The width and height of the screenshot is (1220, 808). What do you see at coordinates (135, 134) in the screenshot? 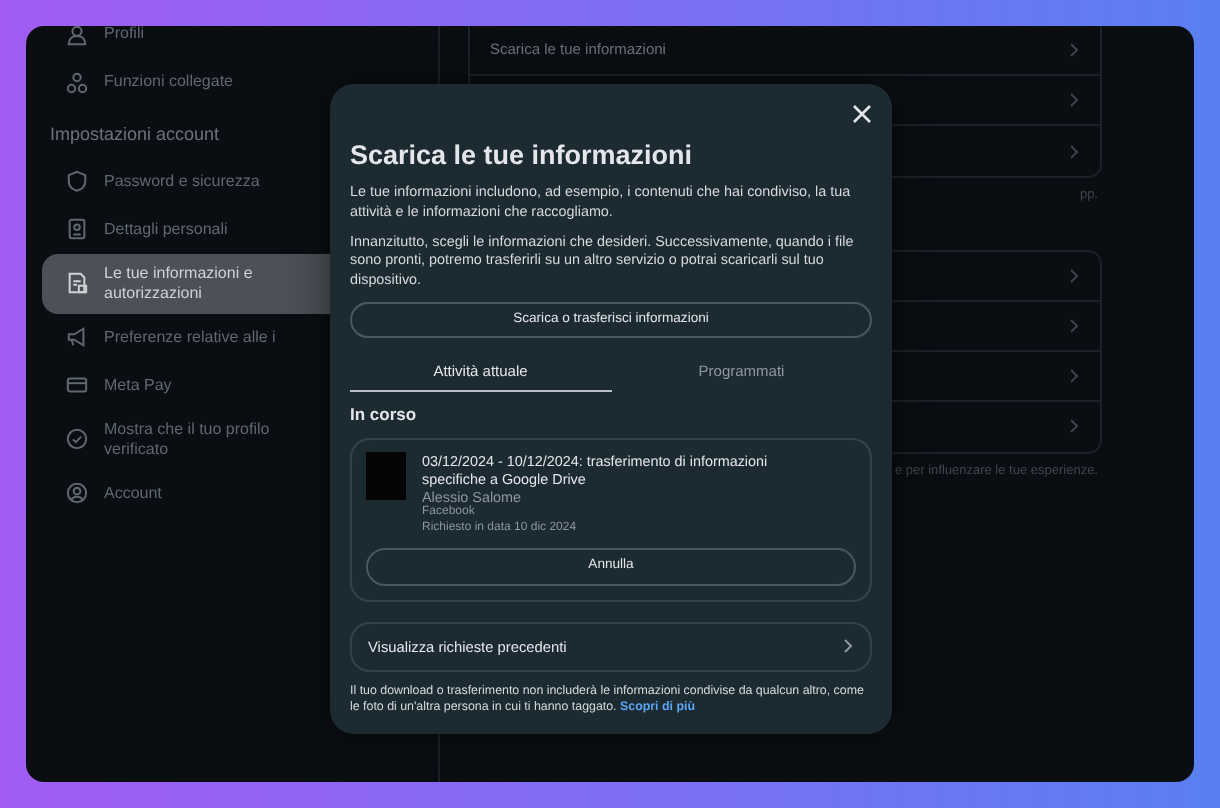
I see `section-heading: Impostazioni account` at bounding box center [135, 134].